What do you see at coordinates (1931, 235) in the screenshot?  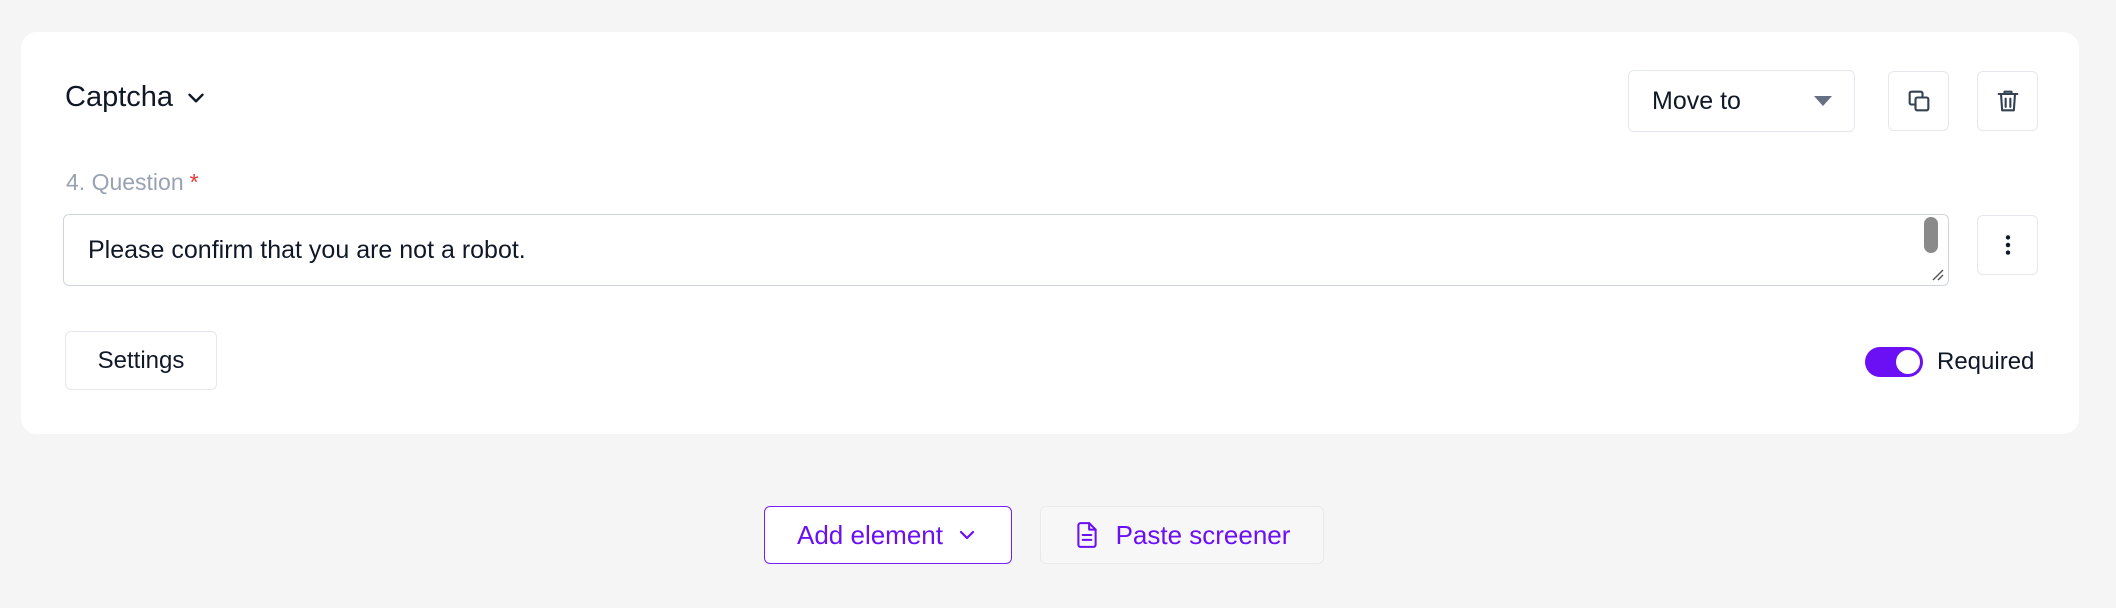 I see `textarea-scrollbar` at bounding box center [1931, 235].